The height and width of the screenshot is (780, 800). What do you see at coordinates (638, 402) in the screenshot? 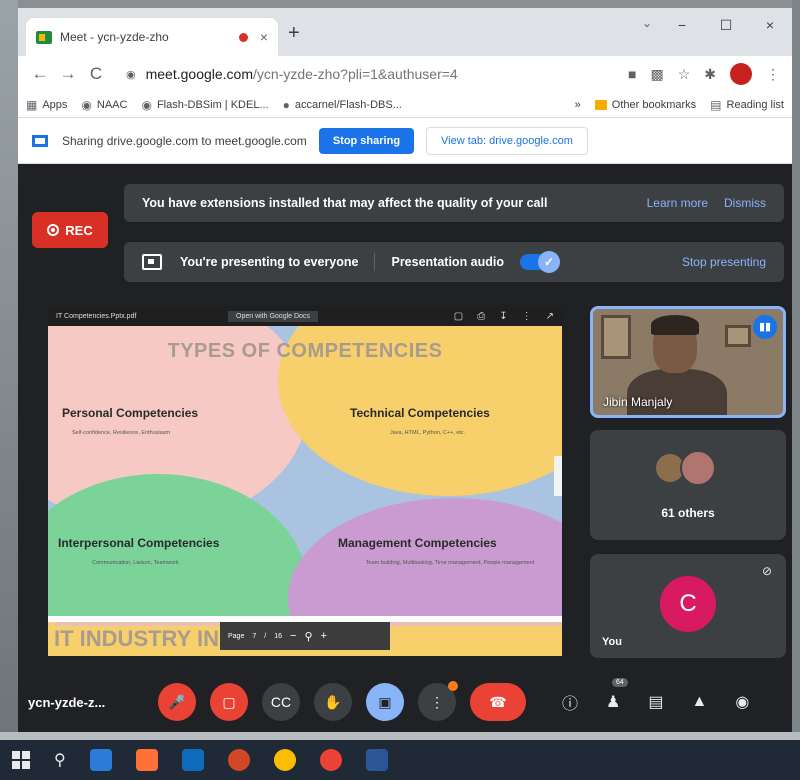
I see `speaker-name: Jibin Manjaly` at bounding box center [638, 402].